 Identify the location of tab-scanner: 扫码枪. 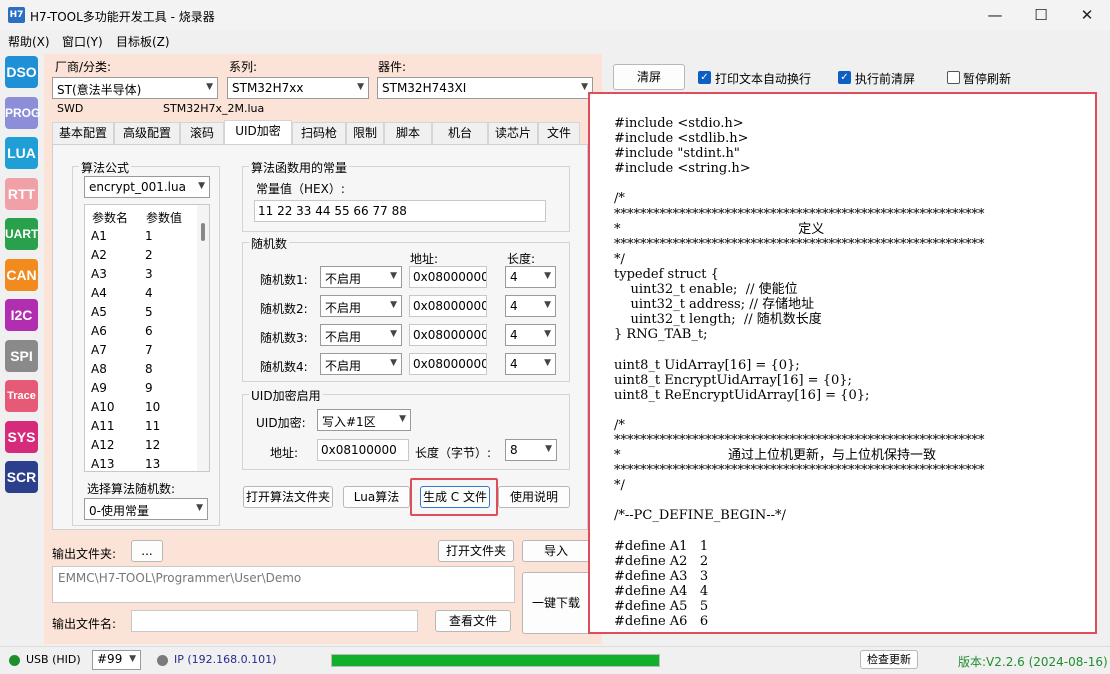
(319, 133).